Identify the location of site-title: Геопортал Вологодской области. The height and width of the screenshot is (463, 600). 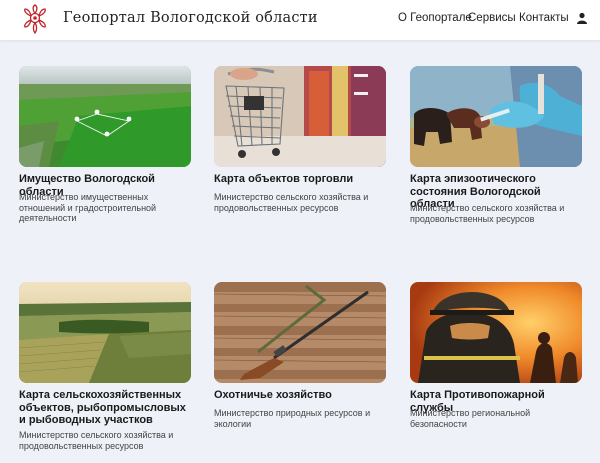
(190, 18).